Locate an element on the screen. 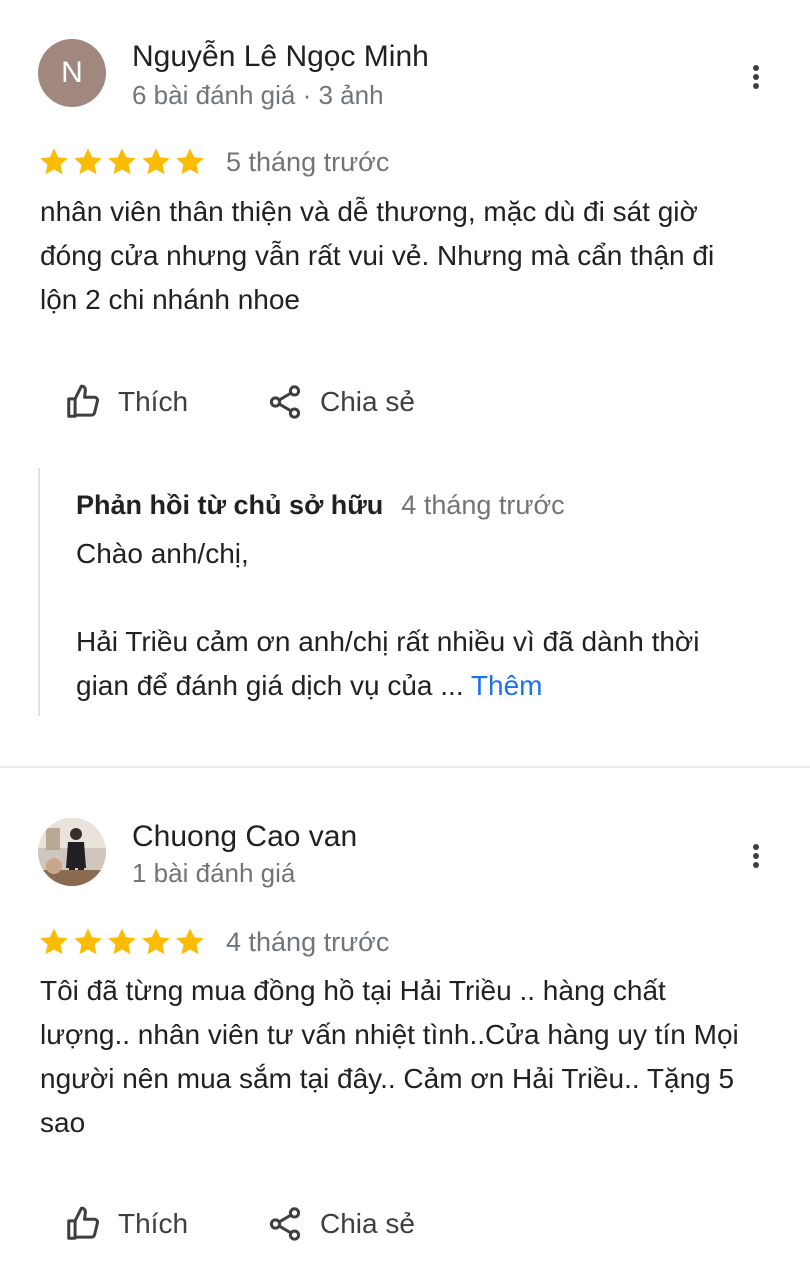 The image size is (810, 1284). author-meta: 6 bài đánh giá · 3 ảnh is located at coordinates (258, 95).